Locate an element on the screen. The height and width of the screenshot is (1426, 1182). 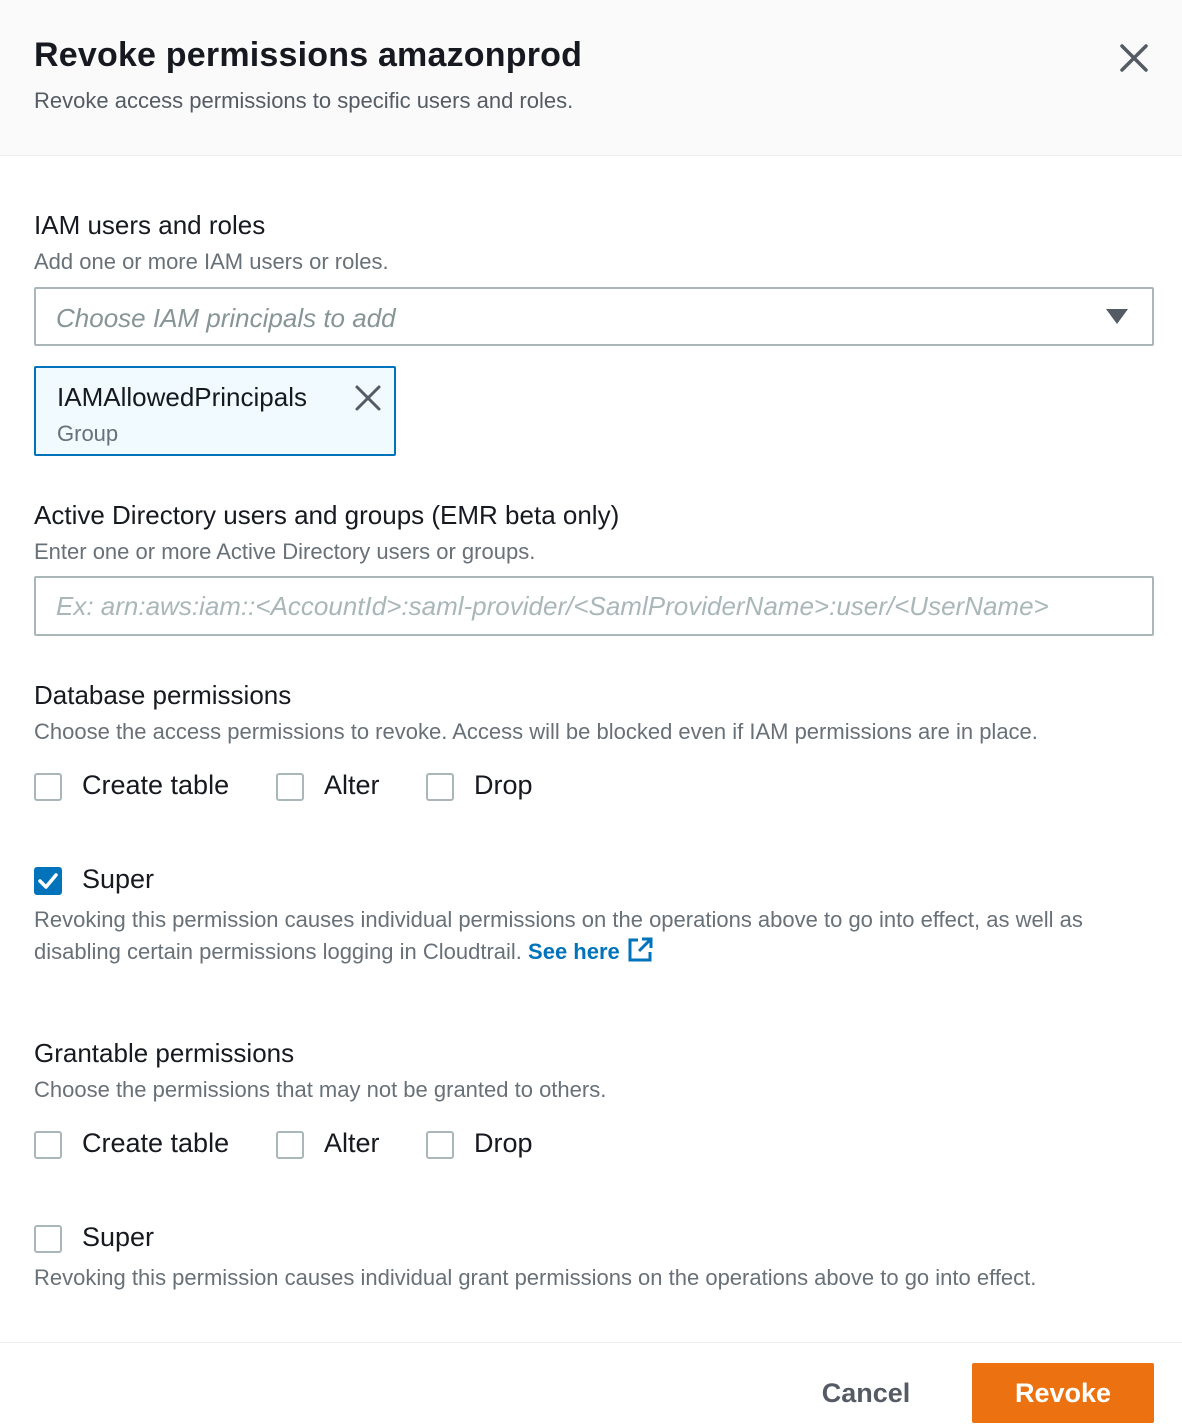
grant-drop-label: Drop is located at coordinates (503, 1143).